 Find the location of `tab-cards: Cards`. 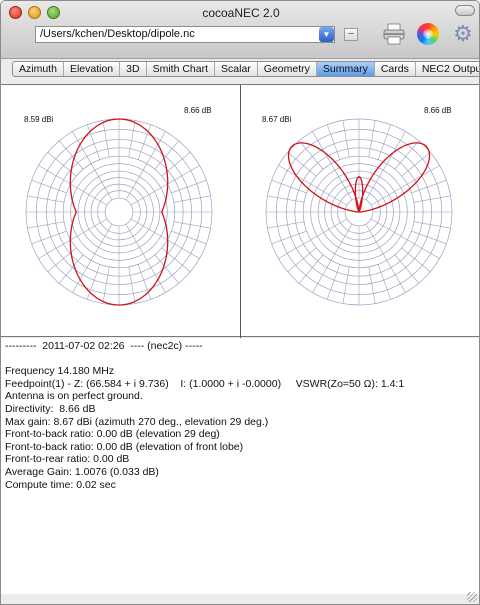

tab-cards: Cards is located at coordinates (395, 69).